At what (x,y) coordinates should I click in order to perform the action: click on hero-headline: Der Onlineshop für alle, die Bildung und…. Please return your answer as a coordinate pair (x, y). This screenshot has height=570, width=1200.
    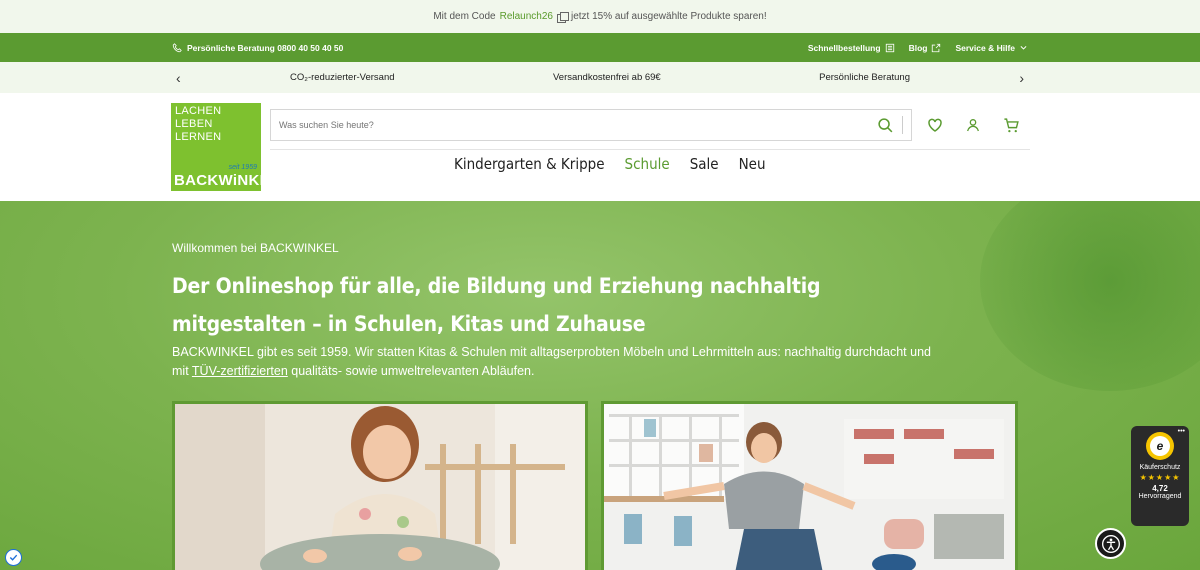
    Looking at the image, I should click on (522, 305).